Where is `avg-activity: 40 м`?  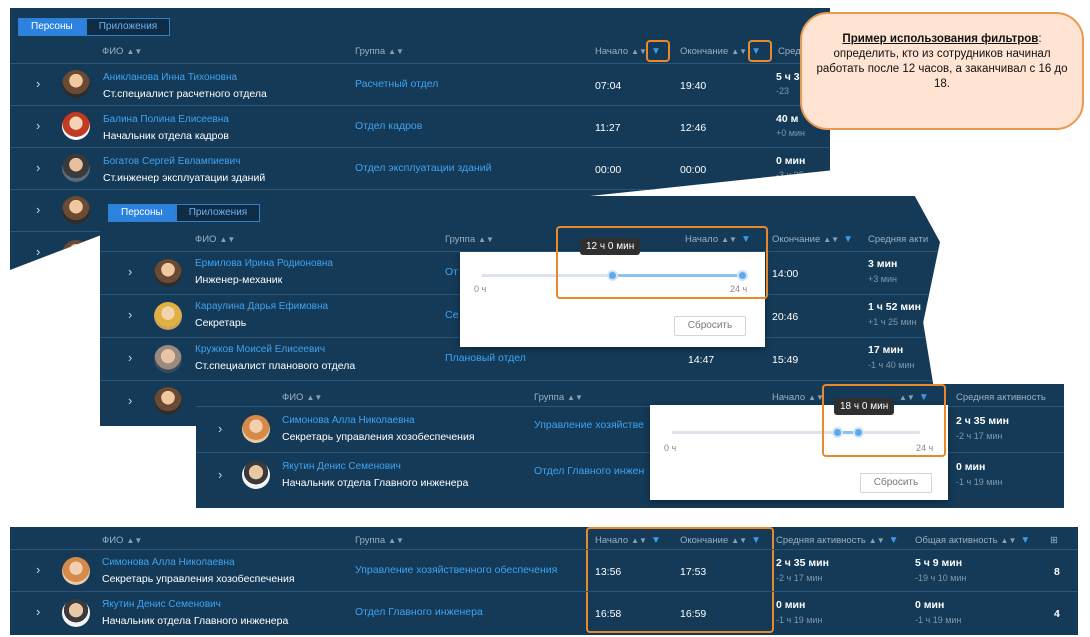 avg-activity: 40 м is located at coordinates (787, 119).